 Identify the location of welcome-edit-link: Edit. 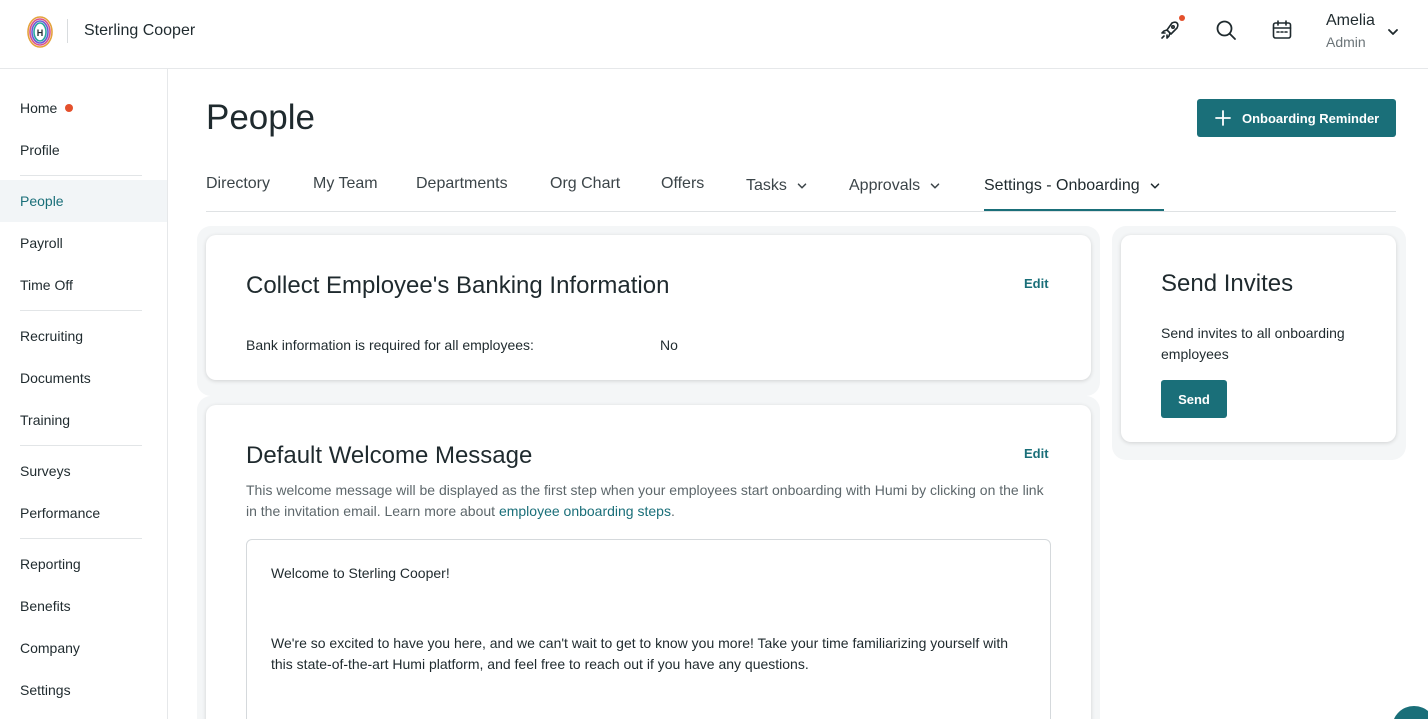
(1036, 453).